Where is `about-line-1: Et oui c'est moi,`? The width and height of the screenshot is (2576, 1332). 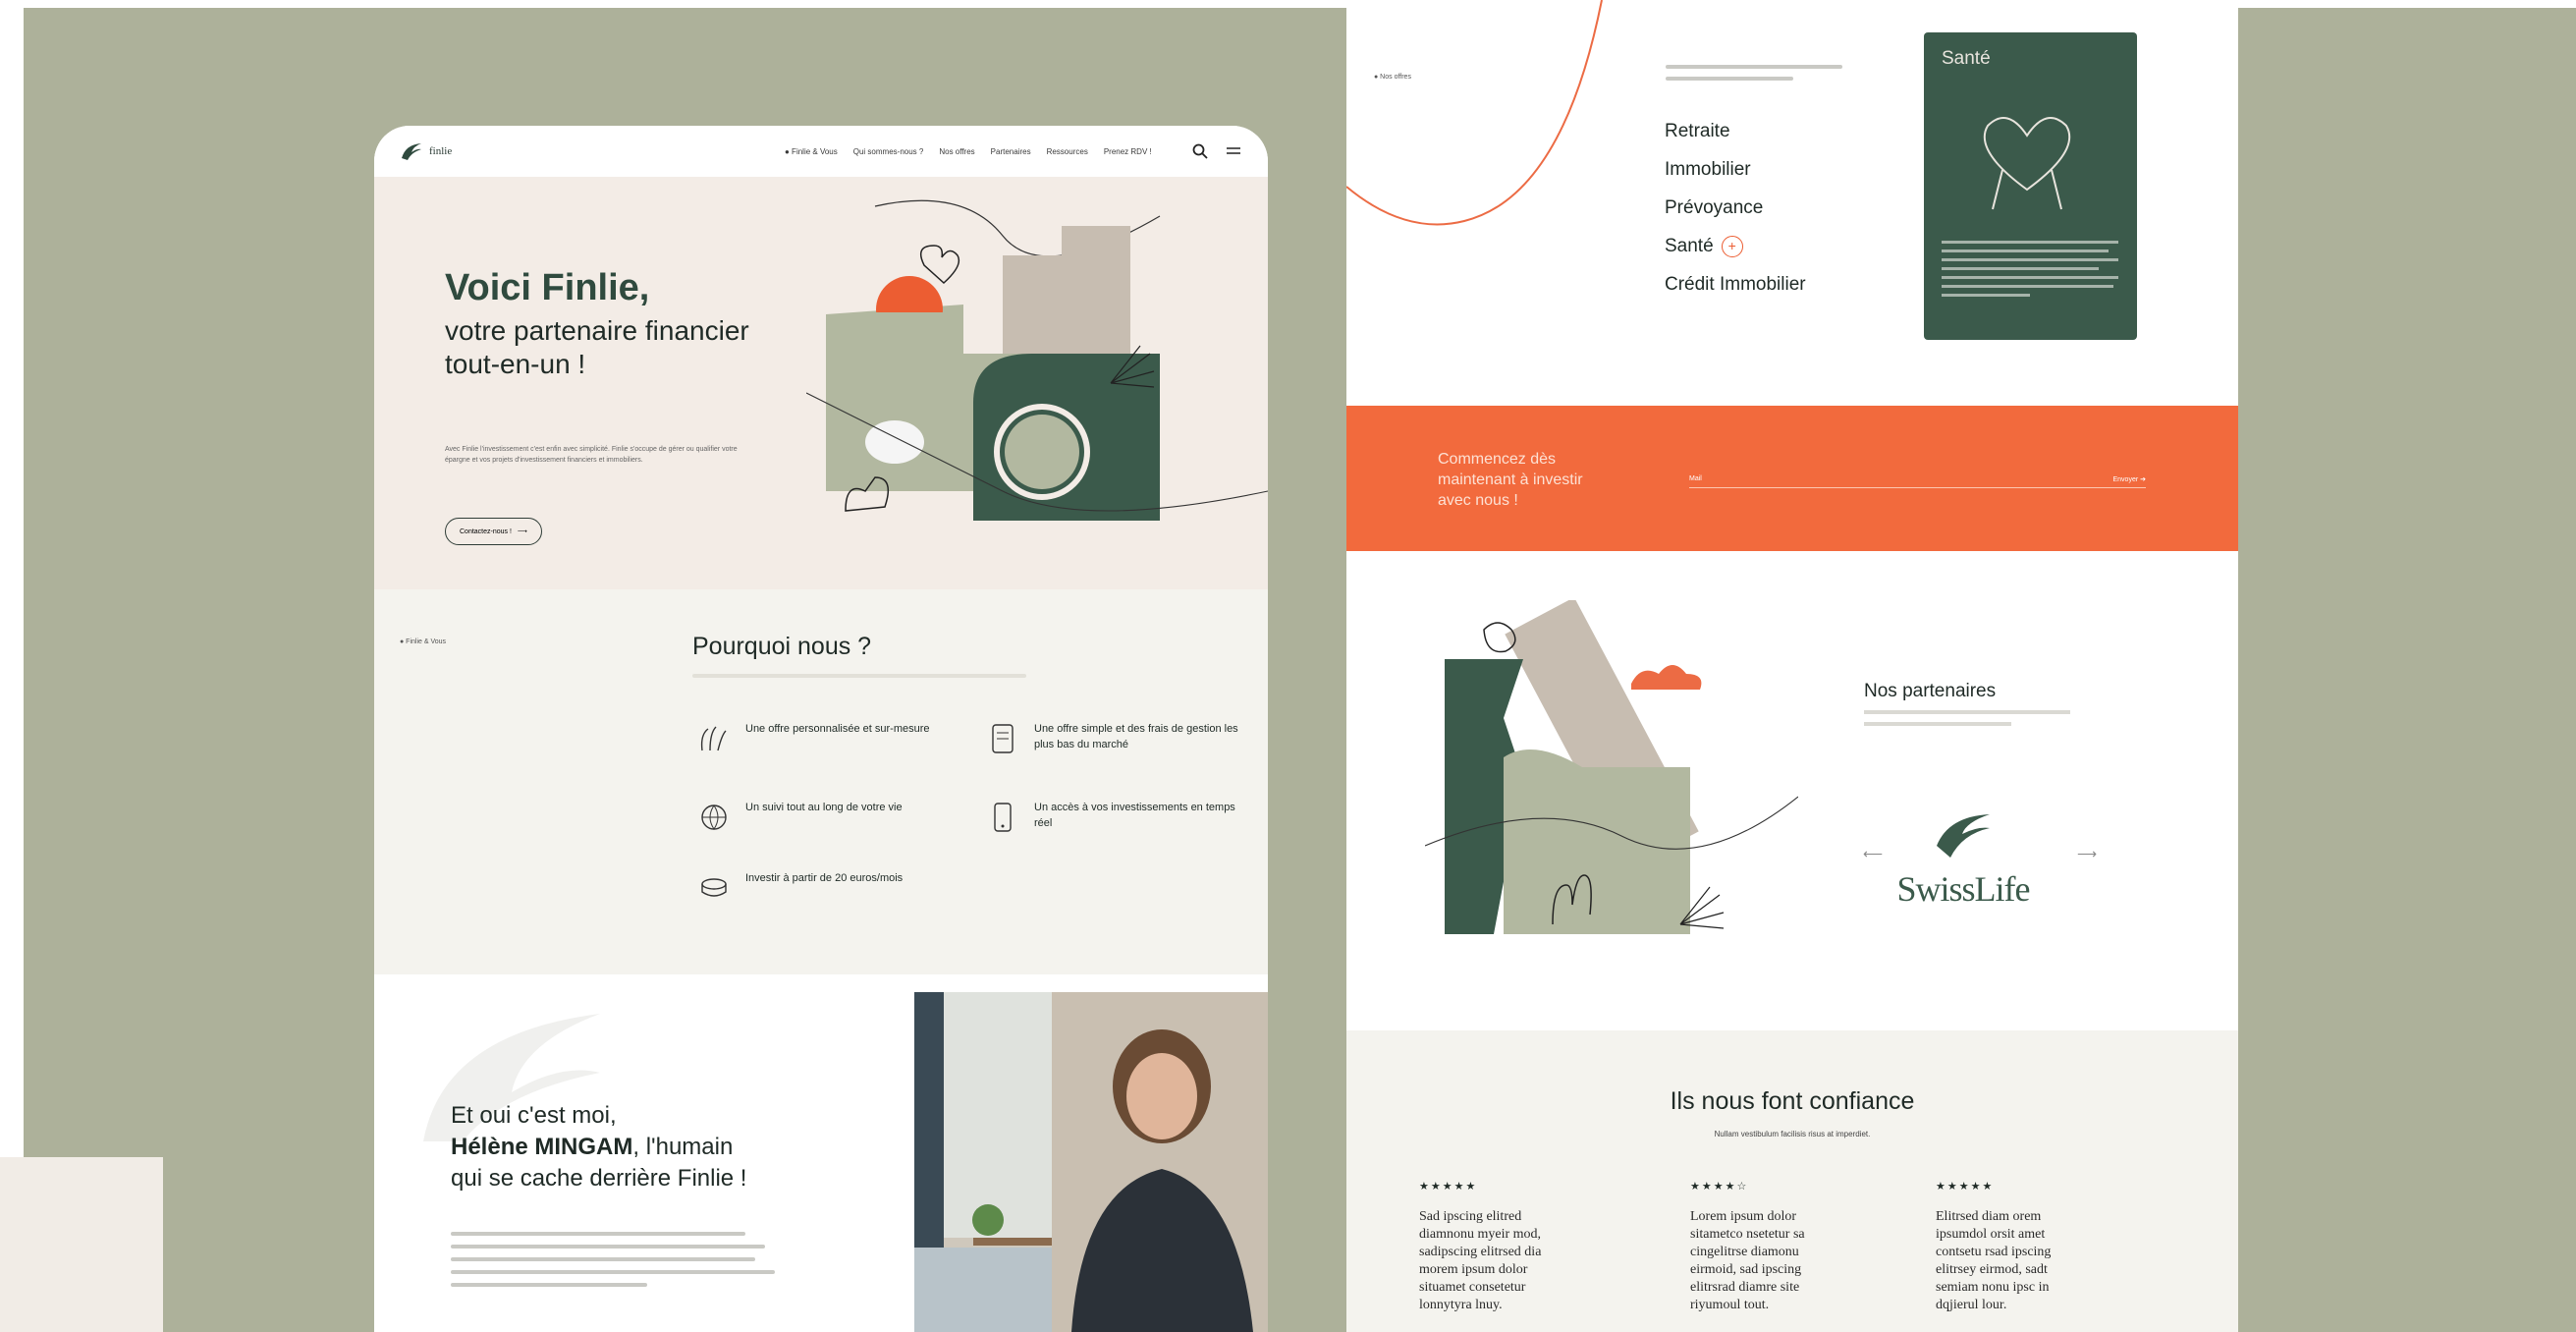 about-line-1: Et oui c'est moi, is located at coordinates (534, 1116).